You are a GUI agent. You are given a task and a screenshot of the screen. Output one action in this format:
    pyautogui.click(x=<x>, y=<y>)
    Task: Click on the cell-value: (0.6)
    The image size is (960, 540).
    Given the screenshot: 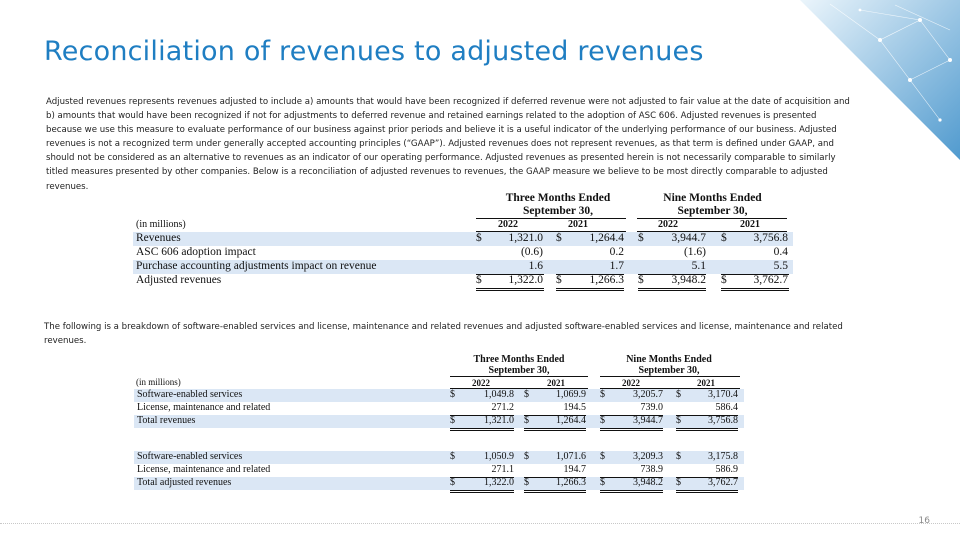 What is the action you would take?
    pyautogui.click(x=531, y=252)
    